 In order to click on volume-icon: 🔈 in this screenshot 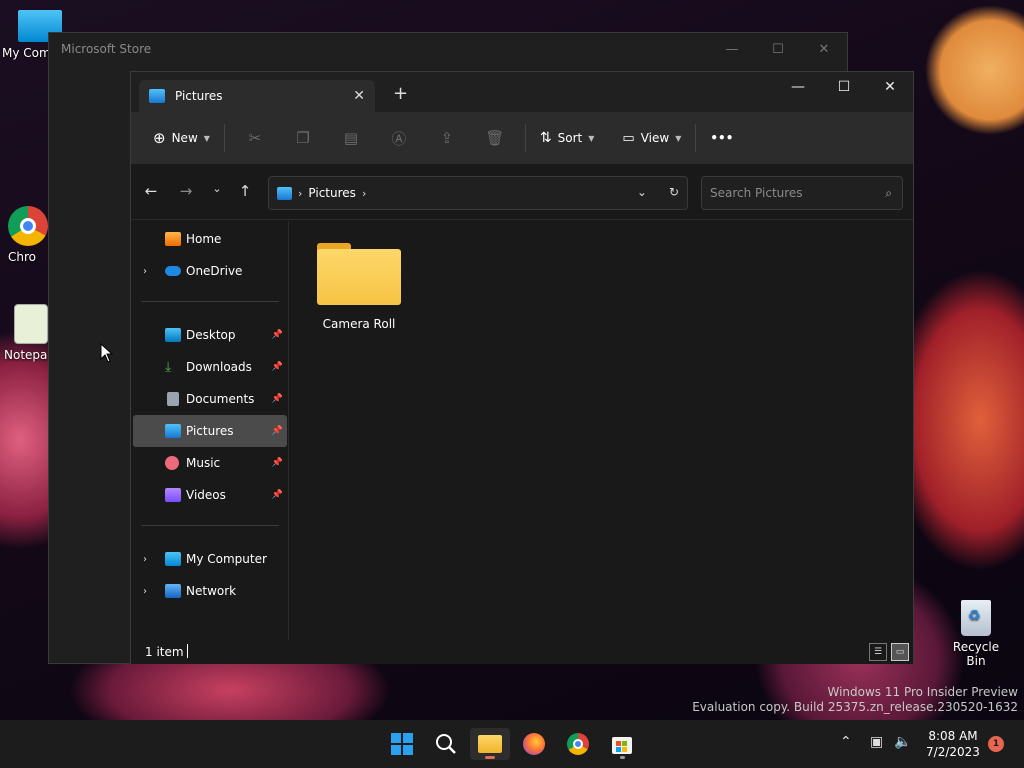, I will do `click(902, 742)`.